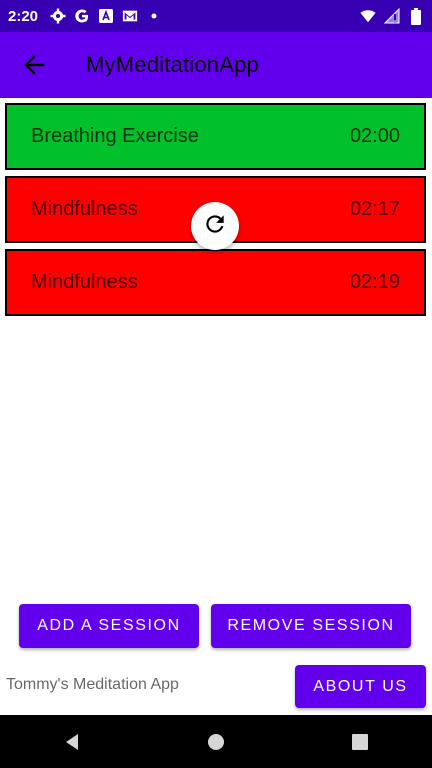 The image size is (432, 768). I want to click on session-item: Mindfulness 02:19, so click(215, 282).